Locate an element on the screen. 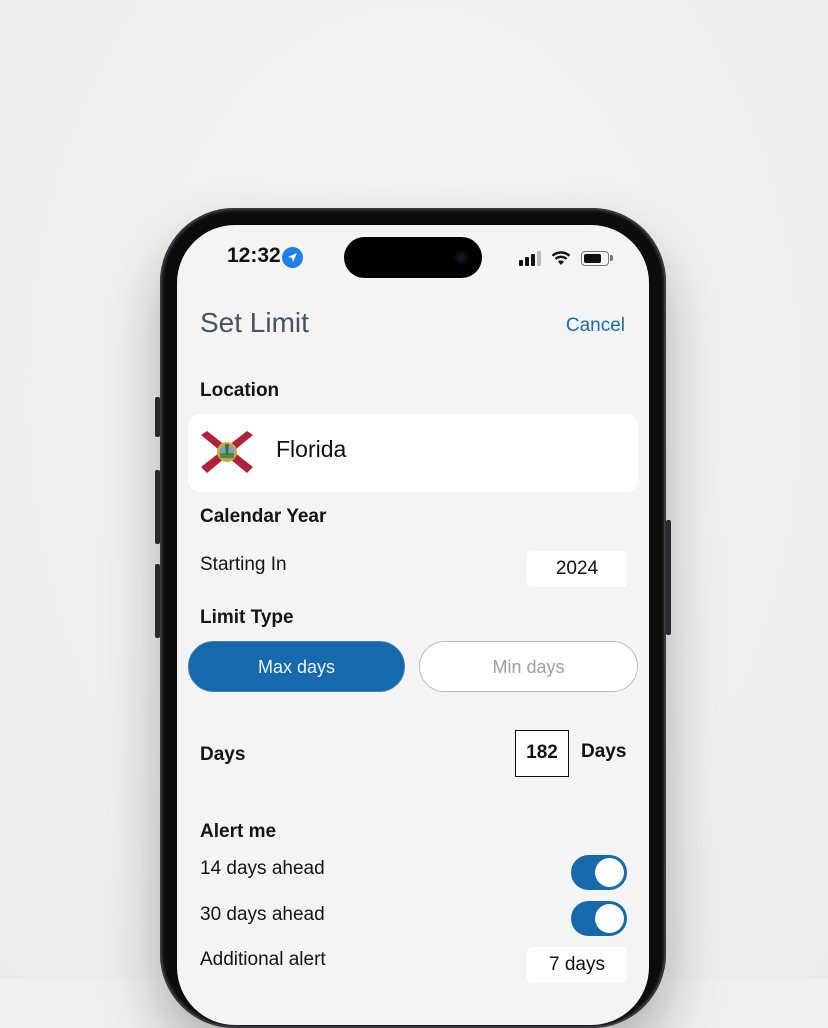 This screenshot has width=828, height=1028. cellular-signal-icon is located at coordinates (530, 258).